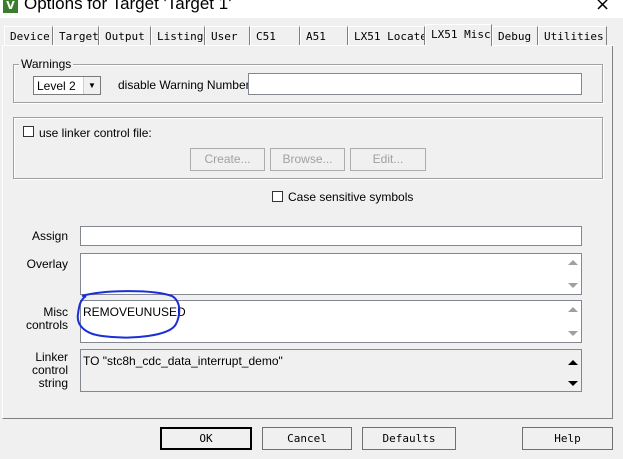 The height and width of the screenshot is (459, 623). What do you see at coordinates (307, 438) in the screenshot?
I see `cancel-button: Cancel` at bounding box center [307, 438].